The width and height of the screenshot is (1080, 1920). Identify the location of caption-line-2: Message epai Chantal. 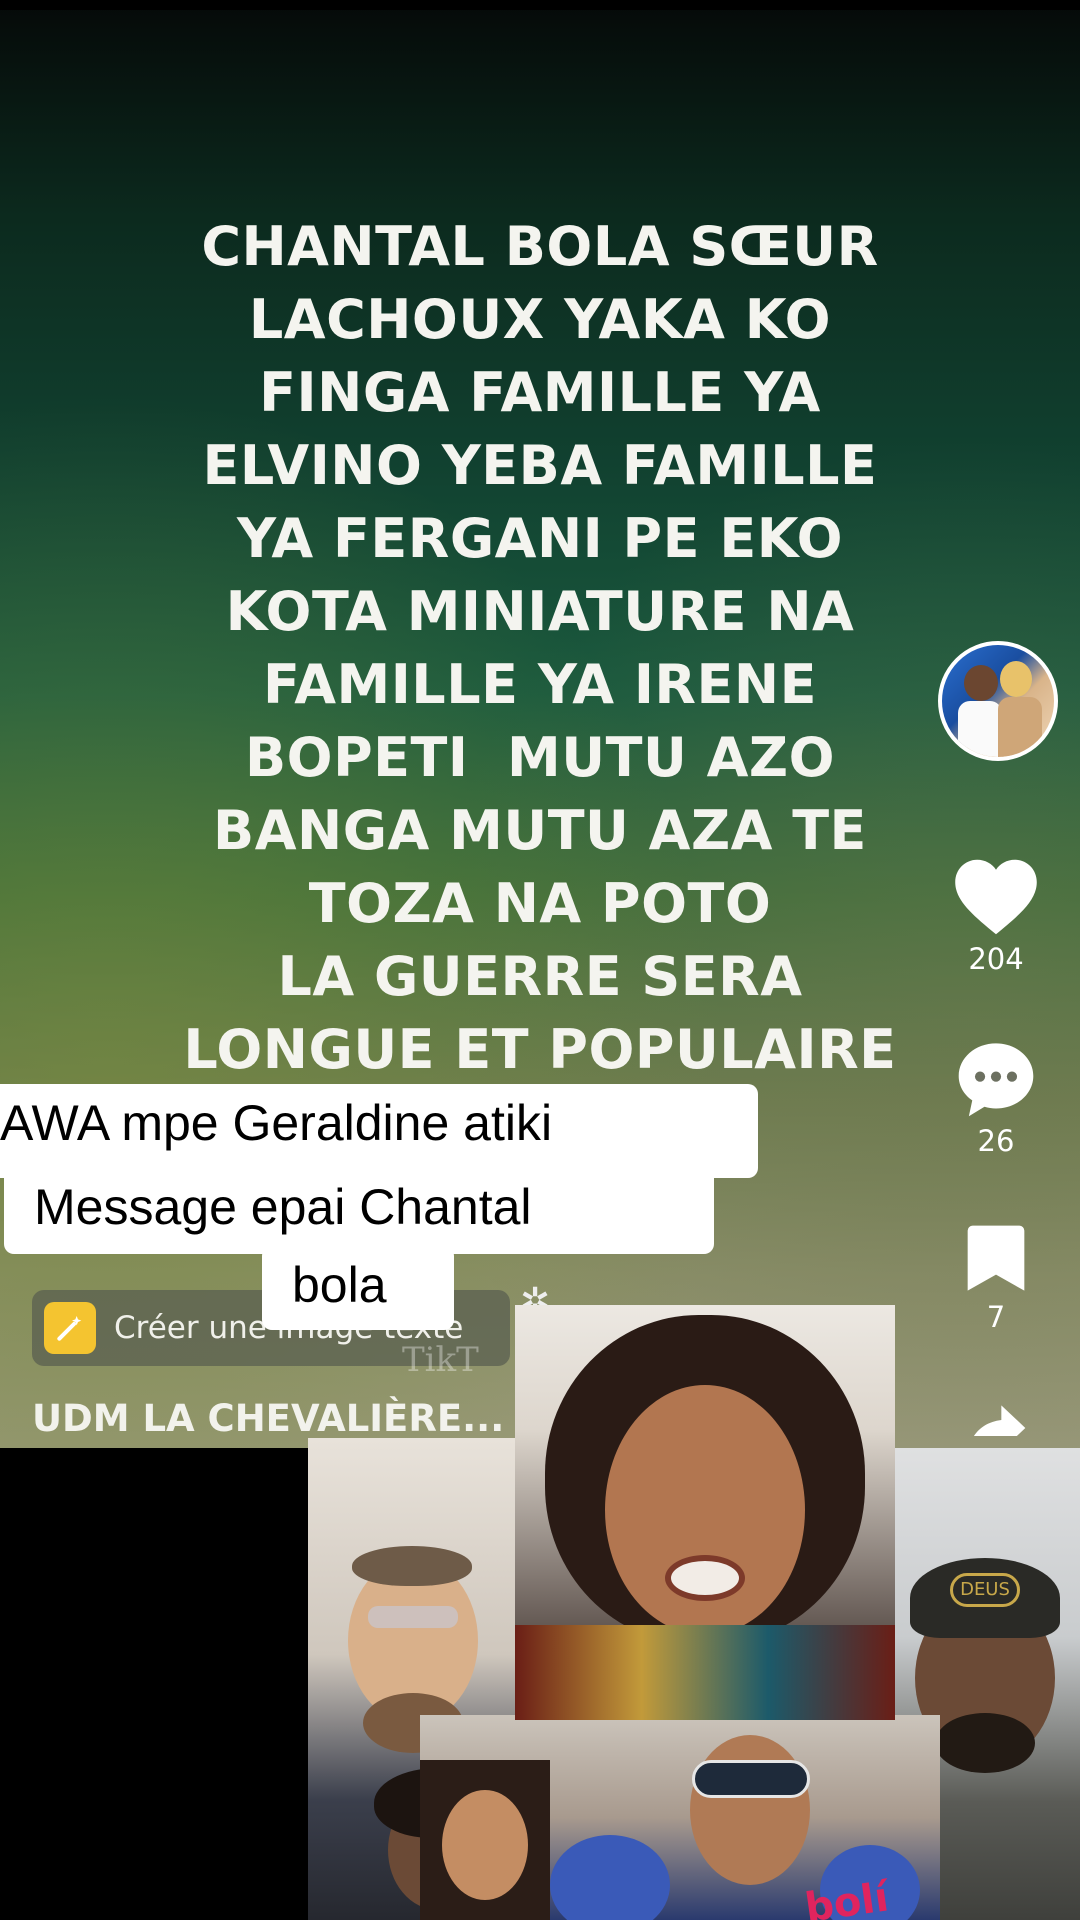
(359, 1211).